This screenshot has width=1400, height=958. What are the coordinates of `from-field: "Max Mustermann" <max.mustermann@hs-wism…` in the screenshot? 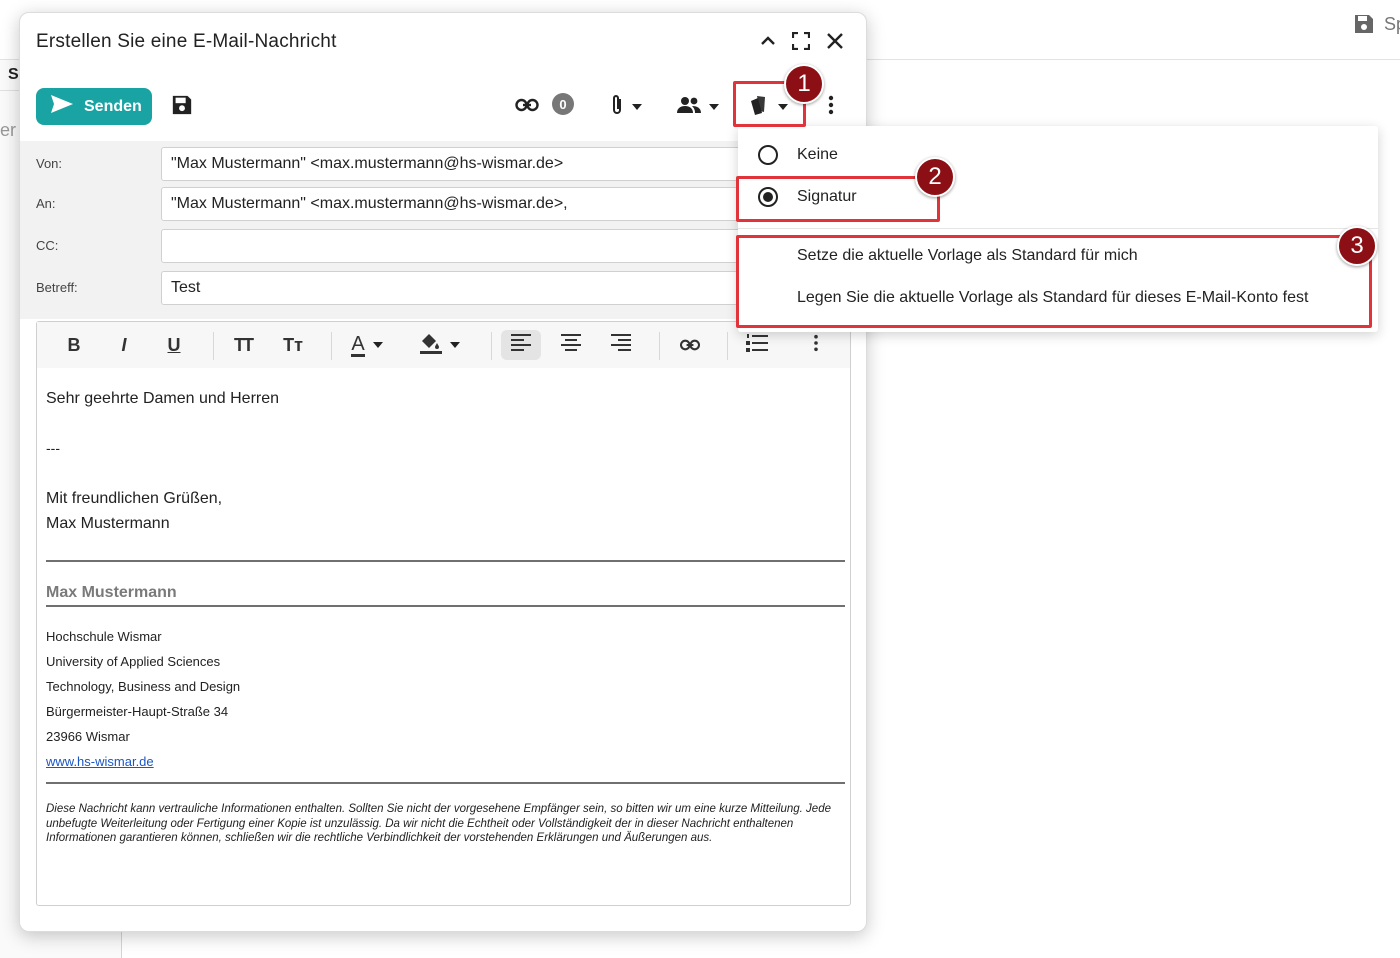 It's located at (461, 164).